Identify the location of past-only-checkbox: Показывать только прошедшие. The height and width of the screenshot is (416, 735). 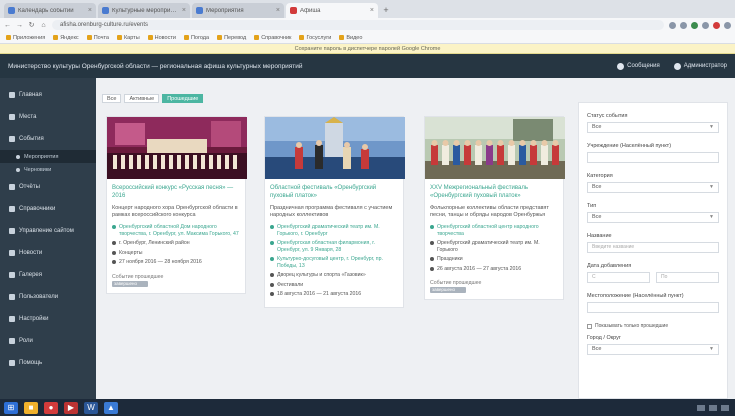
(653, 326).